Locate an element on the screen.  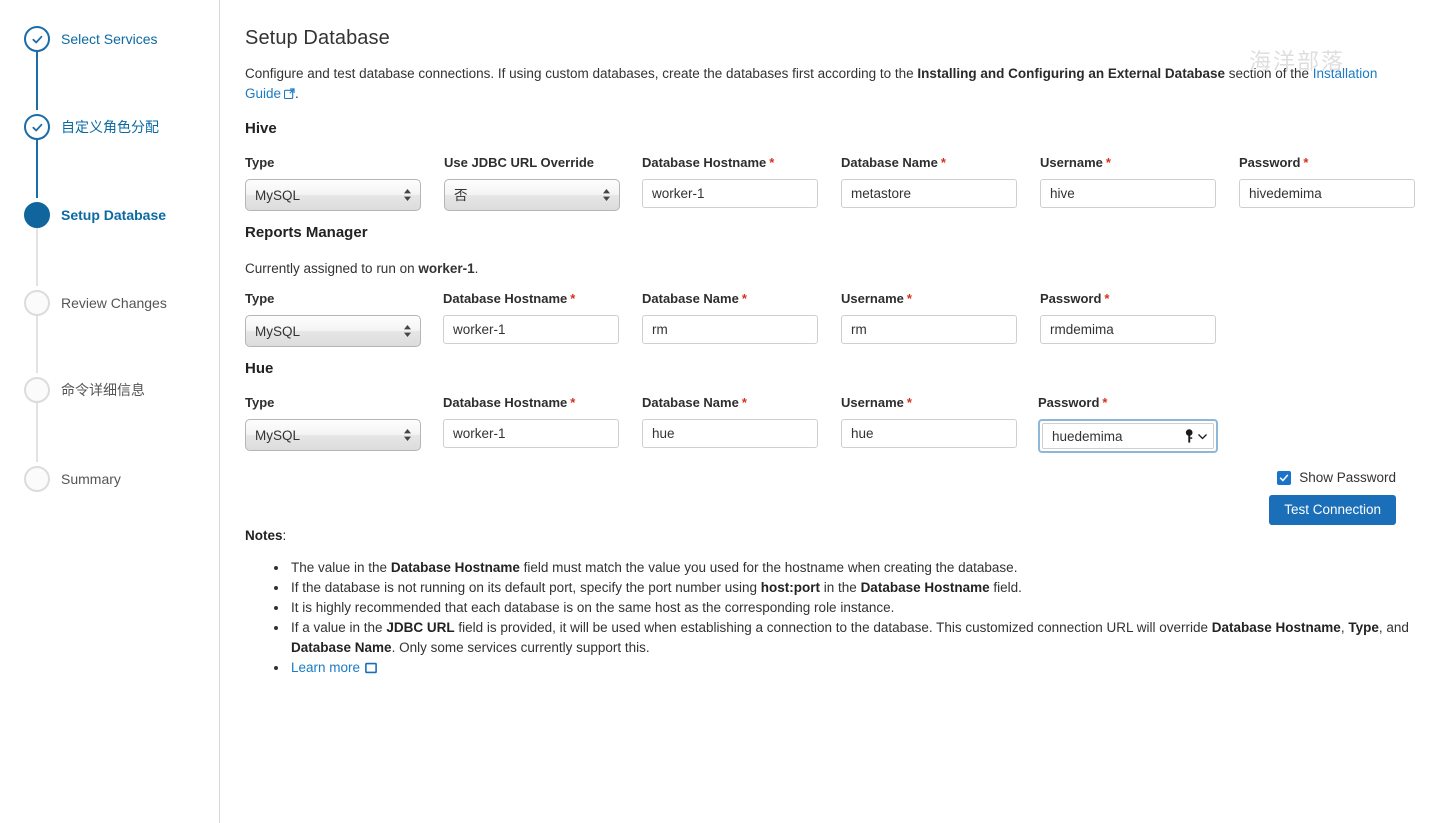
rm-username-field: Username * is located at coordinates (929, 317).